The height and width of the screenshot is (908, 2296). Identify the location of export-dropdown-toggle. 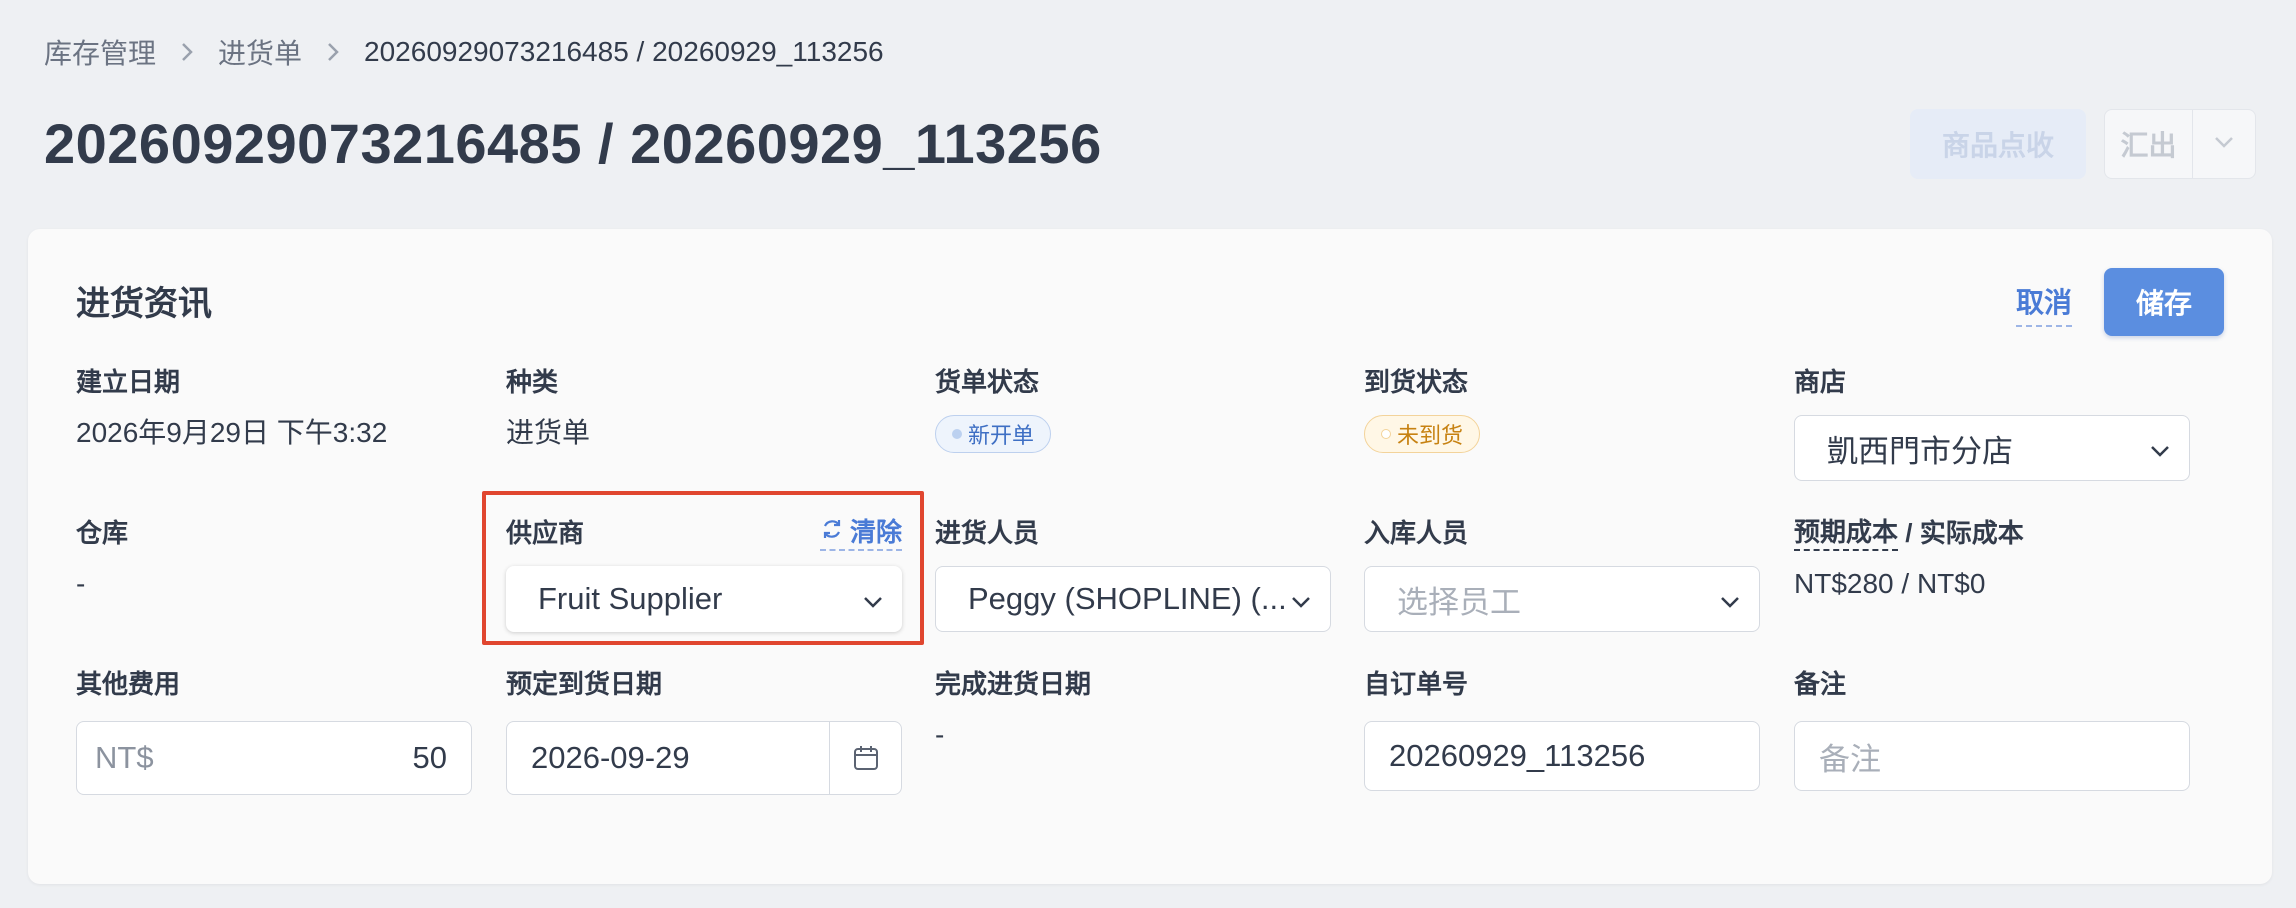
(2224, 144).